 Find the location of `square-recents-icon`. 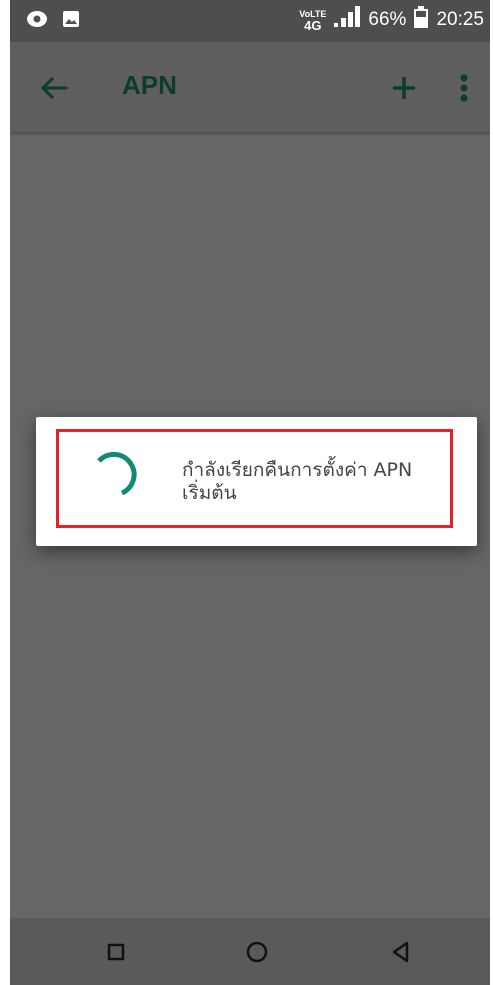

square-recents-icon is located at coordinates (116, 952).